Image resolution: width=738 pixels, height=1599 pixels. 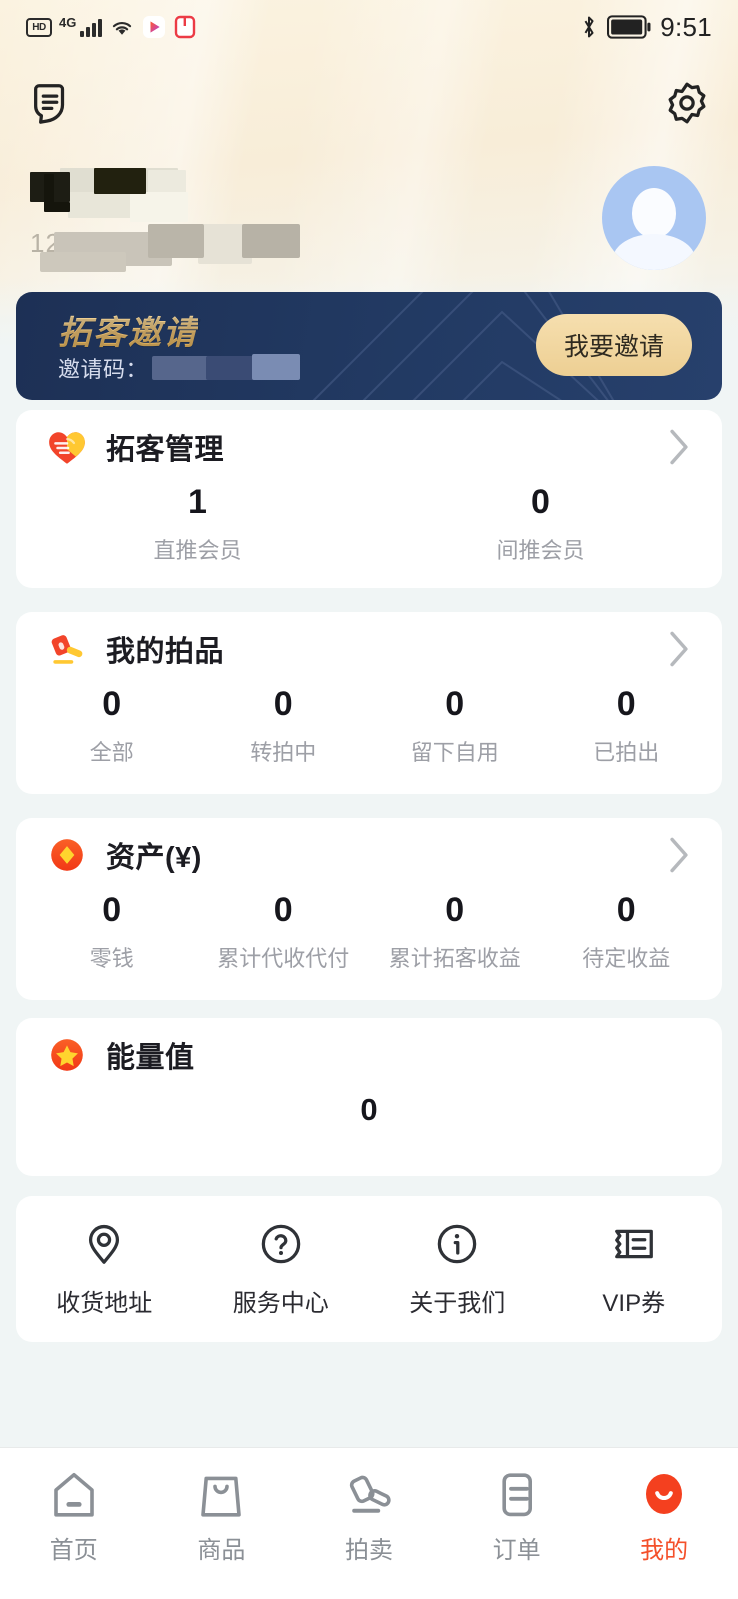 What do you see at coordinates (516, 1550) in the screenshot?
I see `tab-label: 订单` at bounding box center [516, 1550].